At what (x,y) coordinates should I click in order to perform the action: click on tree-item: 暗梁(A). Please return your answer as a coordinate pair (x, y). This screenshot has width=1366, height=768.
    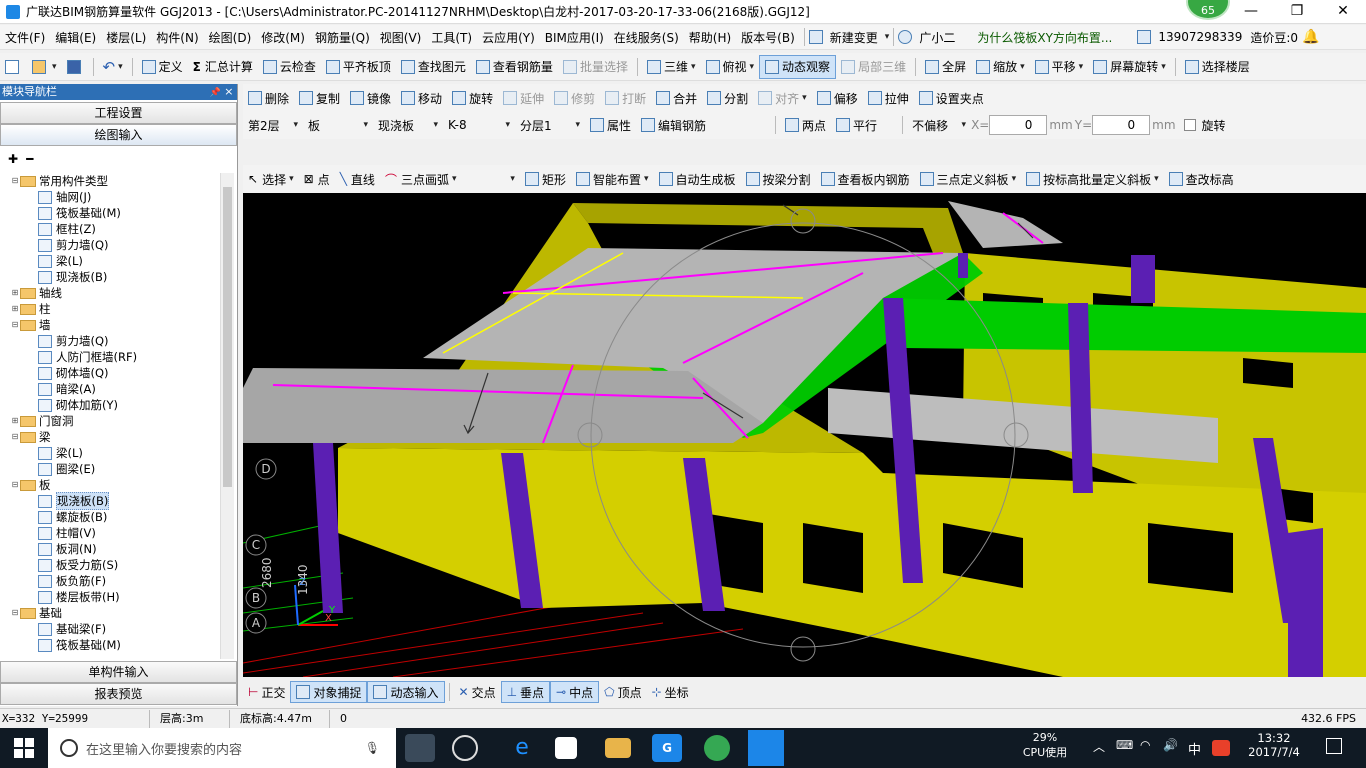
    Looking at the image, I should click on (118, 389).